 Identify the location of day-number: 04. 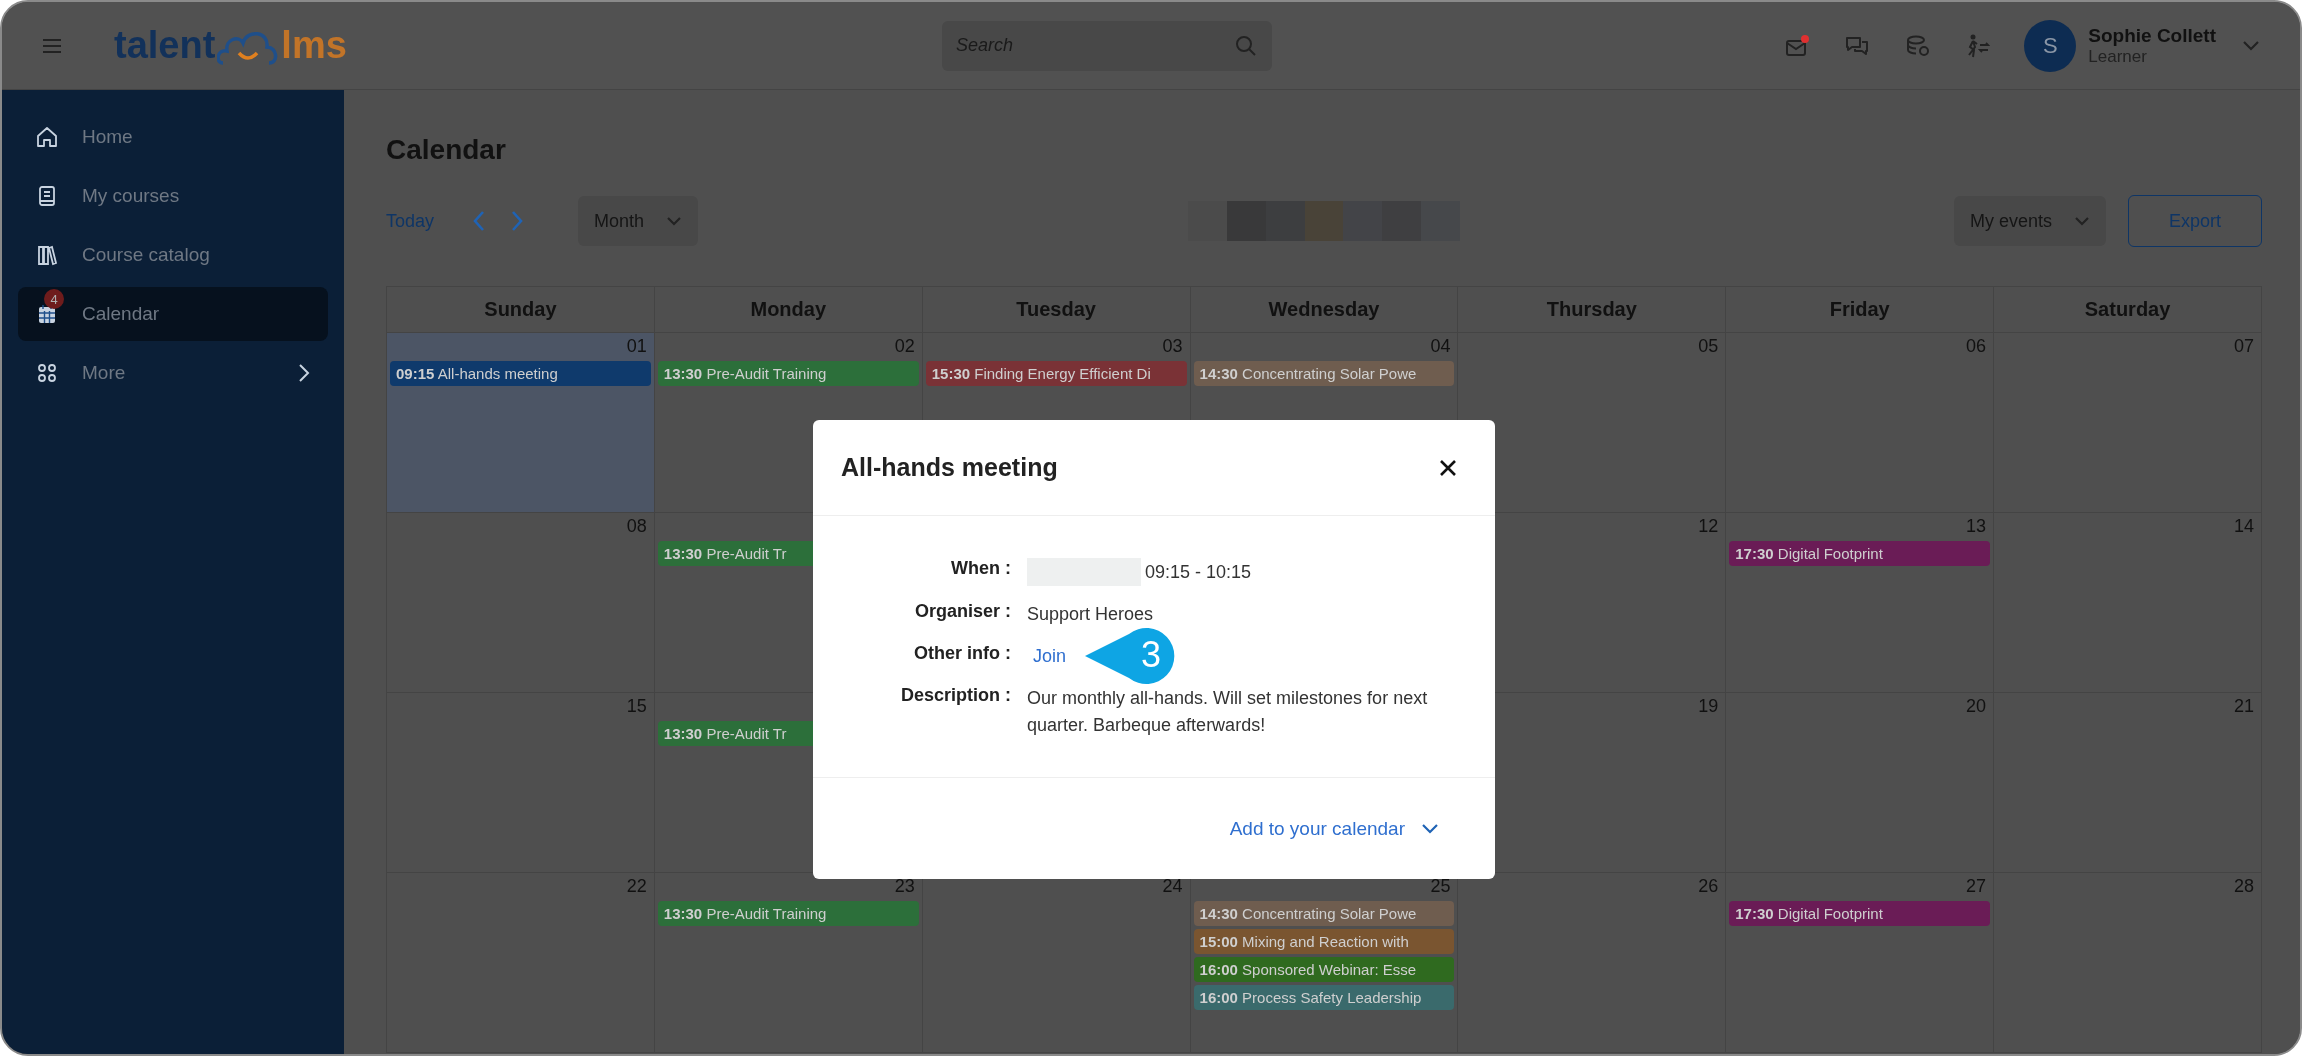
(1441, 347).